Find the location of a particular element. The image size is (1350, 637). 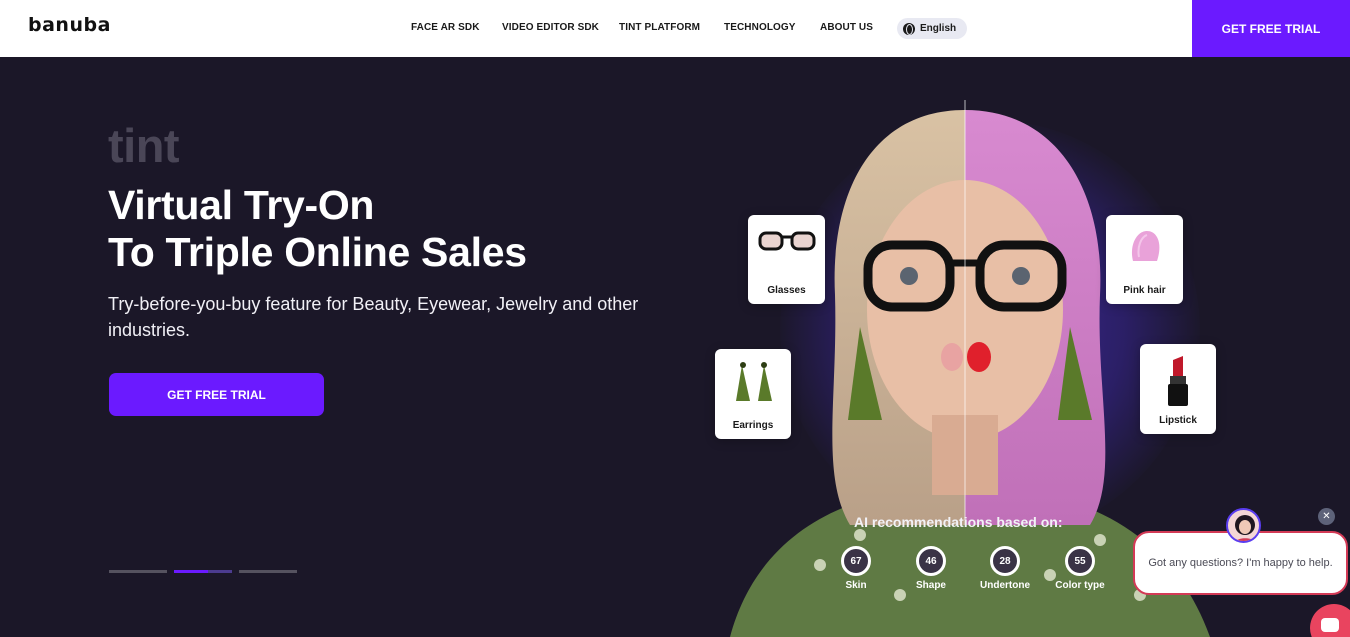

hero-headline: Virtual Try-On To Triple Online Sales is located at coordinates (317, 229).